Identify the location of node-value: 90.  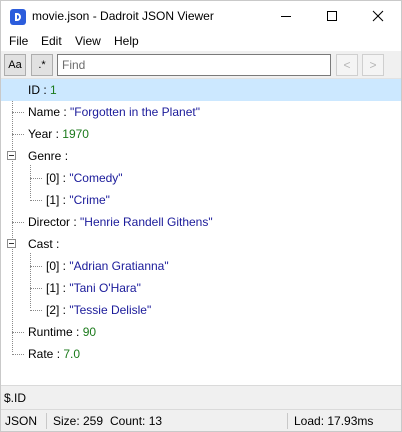
(89, 332).